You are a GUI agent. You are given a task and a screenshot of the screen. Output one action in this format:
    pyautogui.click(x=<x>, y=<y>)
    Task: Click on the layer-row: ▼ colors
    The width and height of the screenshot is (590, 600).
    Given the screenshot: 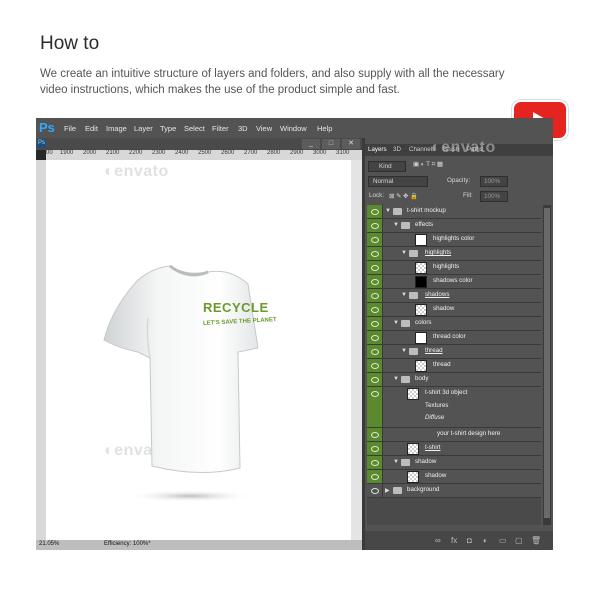 What is the action you would take?
    pyautogui.click(x=454, y=324)
    